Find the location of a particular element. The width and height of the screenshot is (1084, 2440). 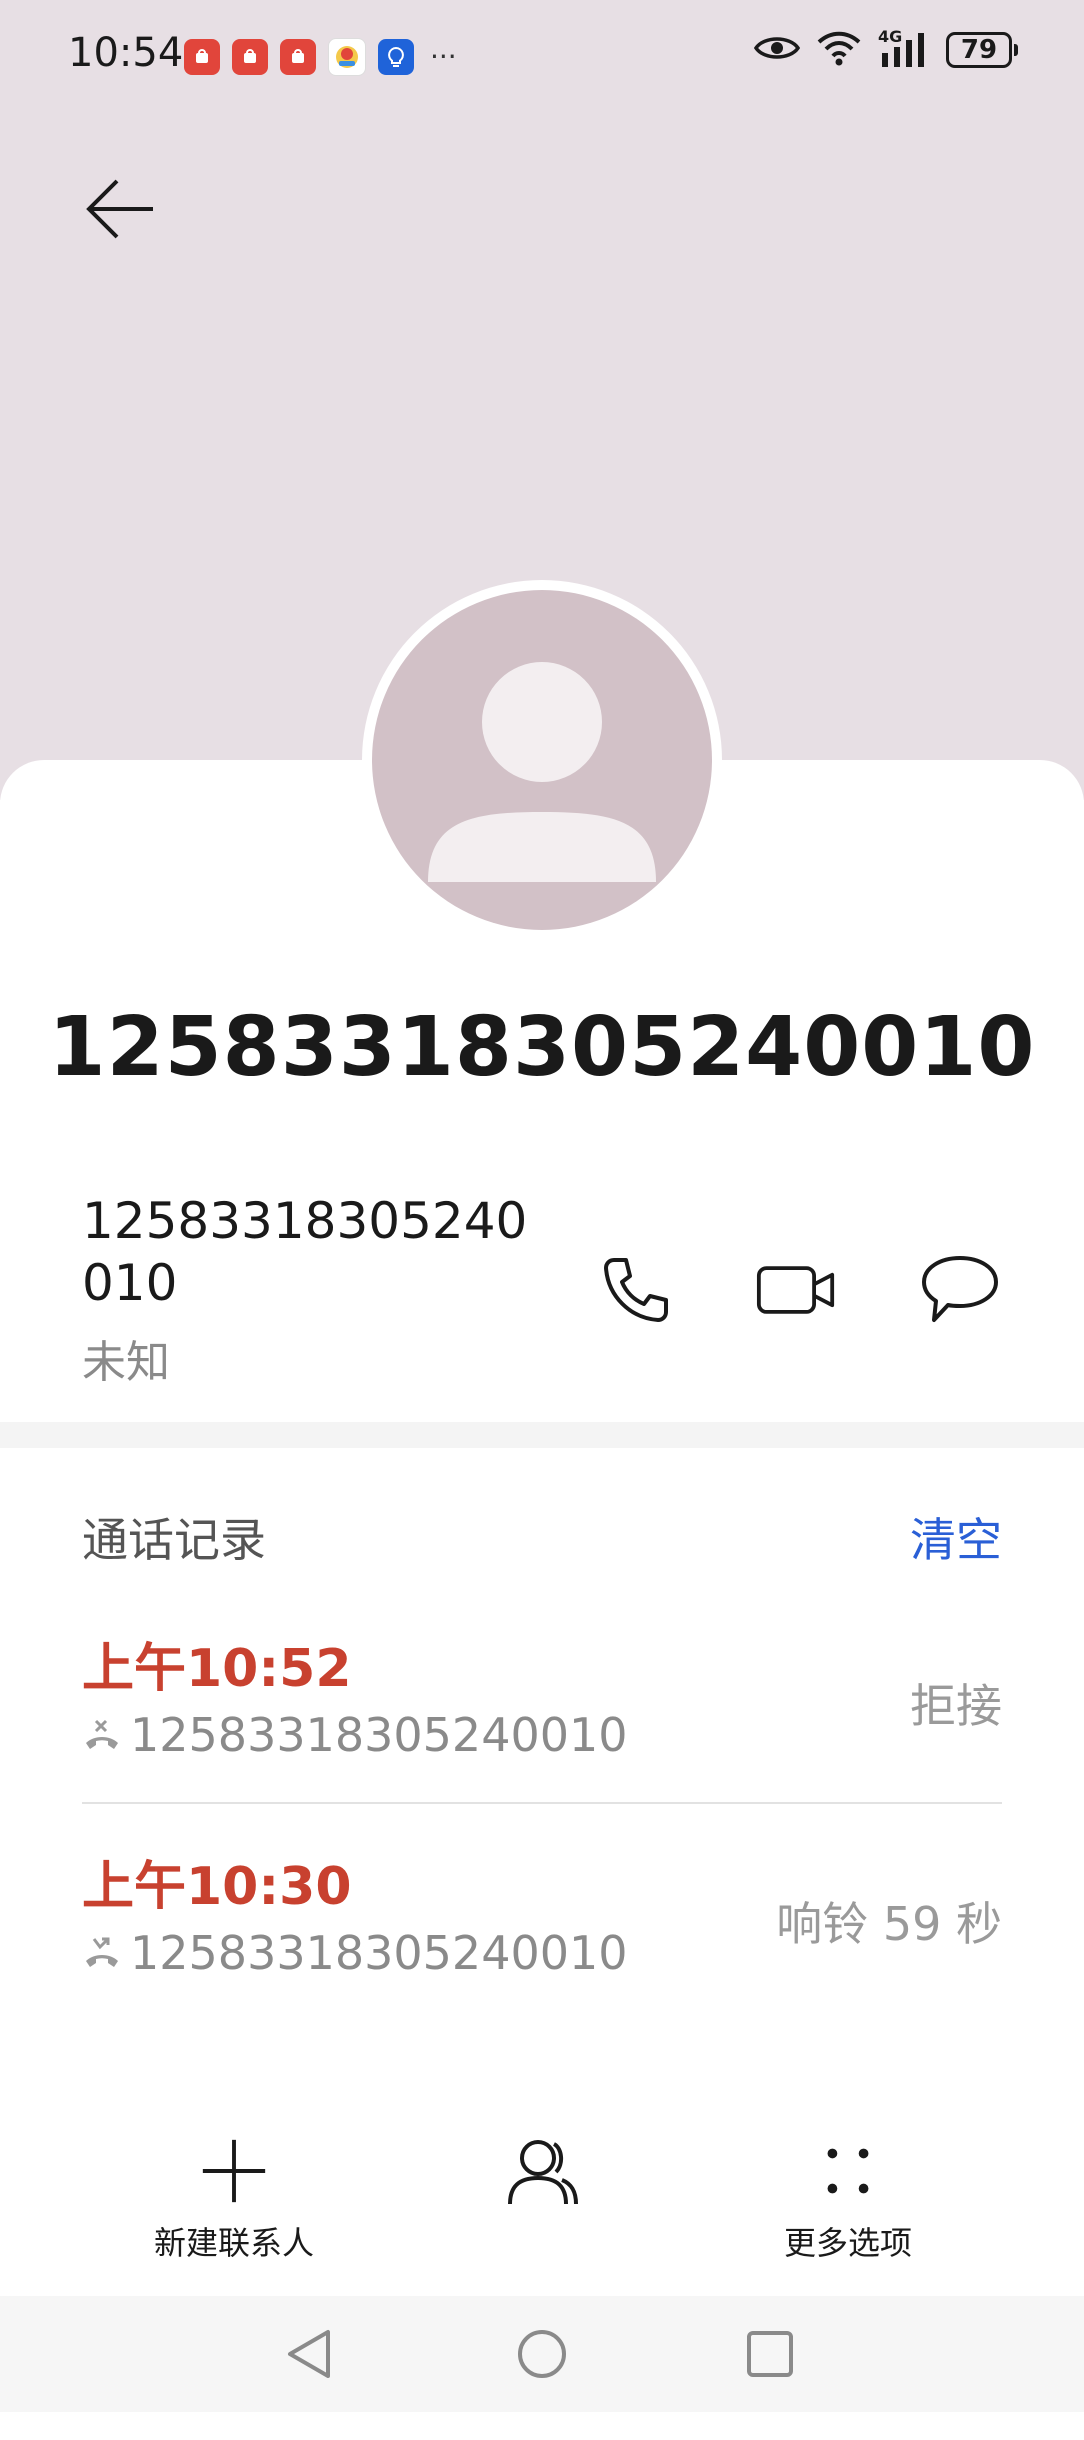

arrow-left-icon is located at coordinates (119, 209).